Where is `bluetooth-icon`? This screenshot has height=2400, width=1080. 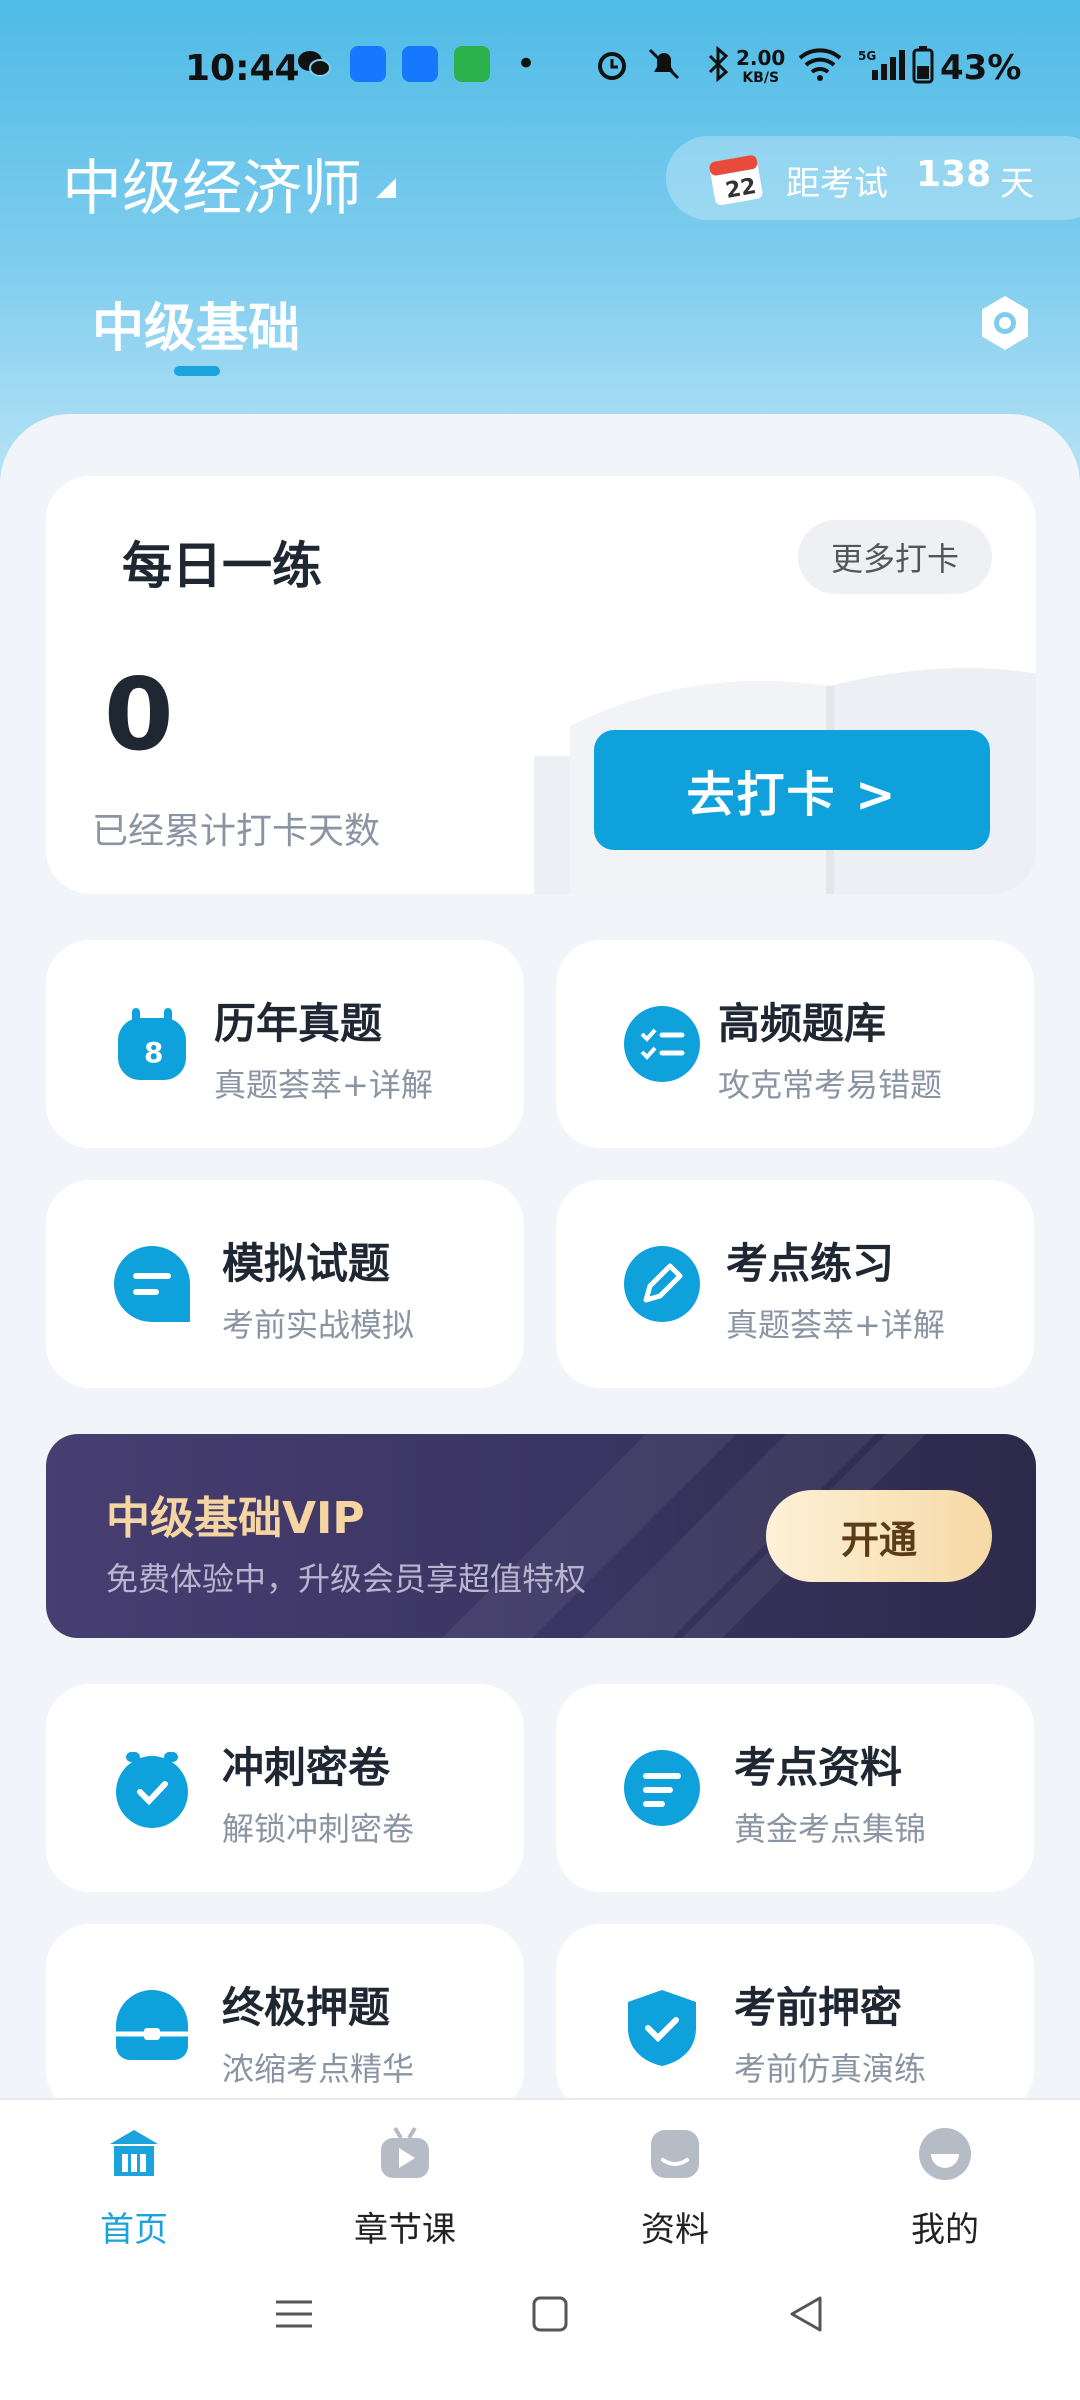 bluetooth-icon is located at coordinates (718, 64).